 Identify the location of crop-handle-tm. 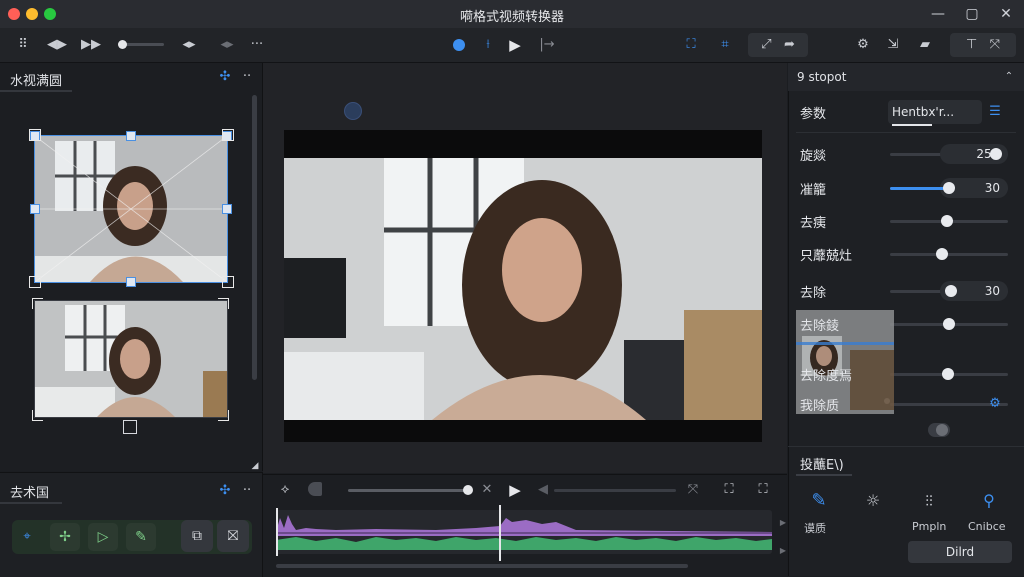
(131, 136).